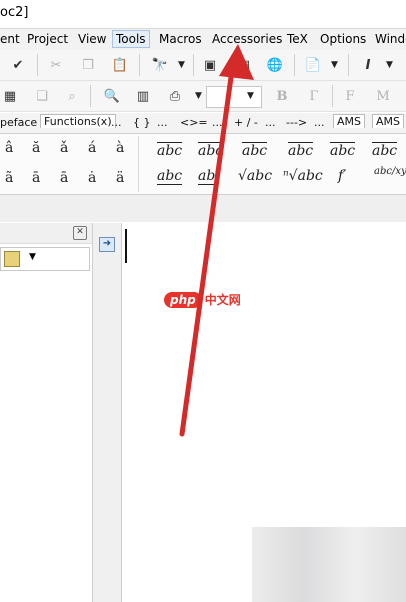  Describe the element at coordinates (207, 252) in the screenshot. I see `annotation-arrow-shaft` at that location.